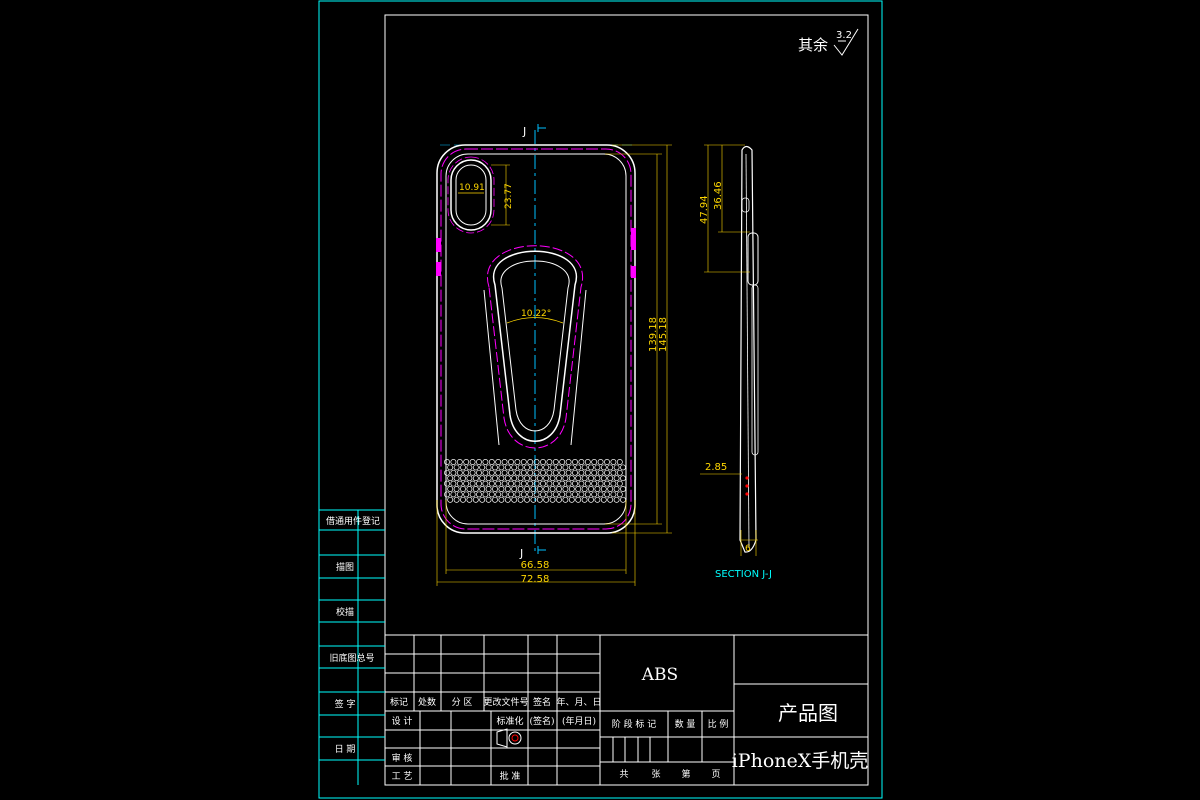 This screenshot has width=1200, height=800. I want to click on drawing-type: 产品图, so click(808, 713).